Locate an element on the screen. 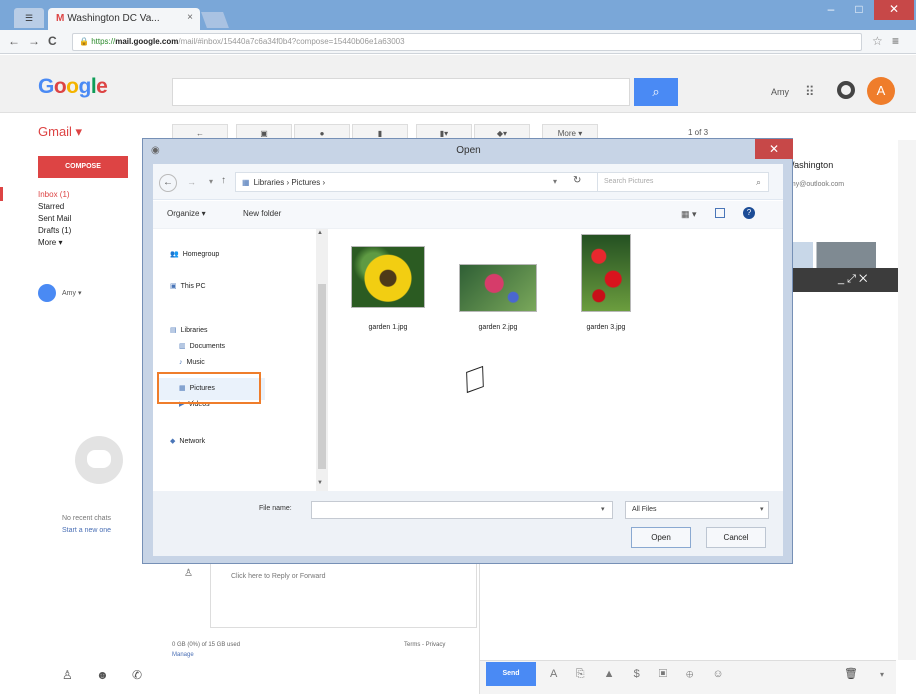 This screenshot has height=694, width=916. compose-window-controls: _ ⤢ ✕ is located at coordinates (842, 280).